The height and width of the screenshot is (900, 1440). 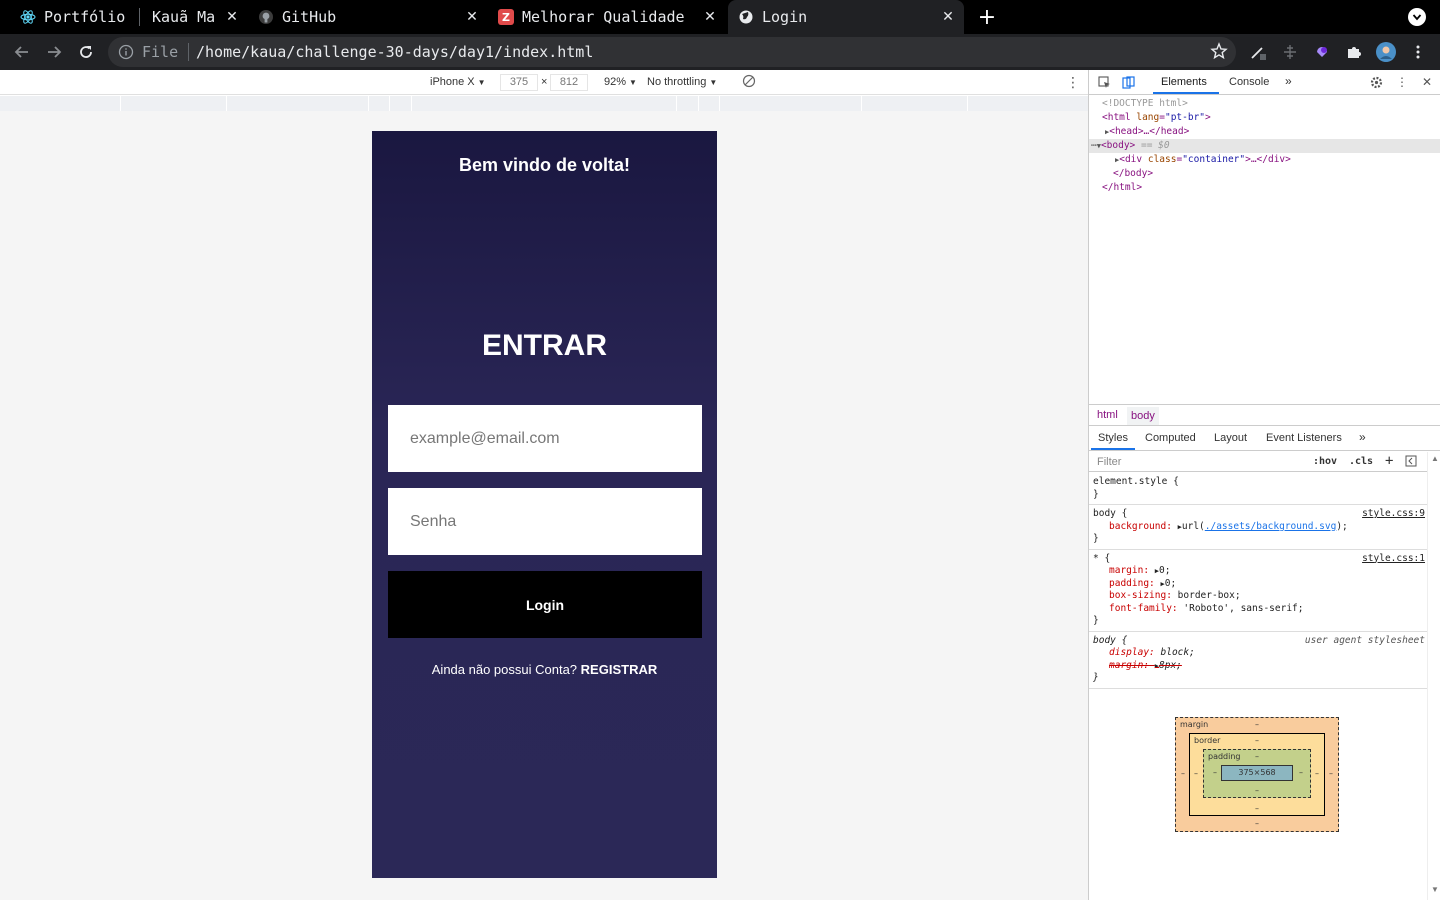 What do you see at coordinates (1290, 52) in the screenshot?
I see `ruler-extension-icon` at bounding box center [1290, 52].